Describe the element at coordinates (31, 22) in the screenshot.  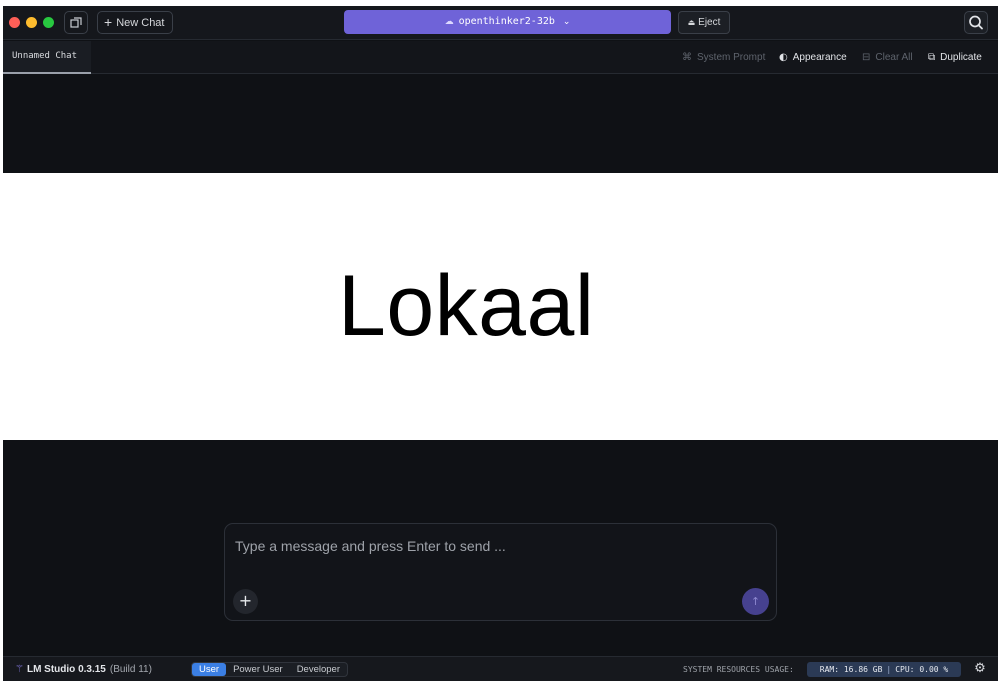
I see `minimize-window-dot` at that location.